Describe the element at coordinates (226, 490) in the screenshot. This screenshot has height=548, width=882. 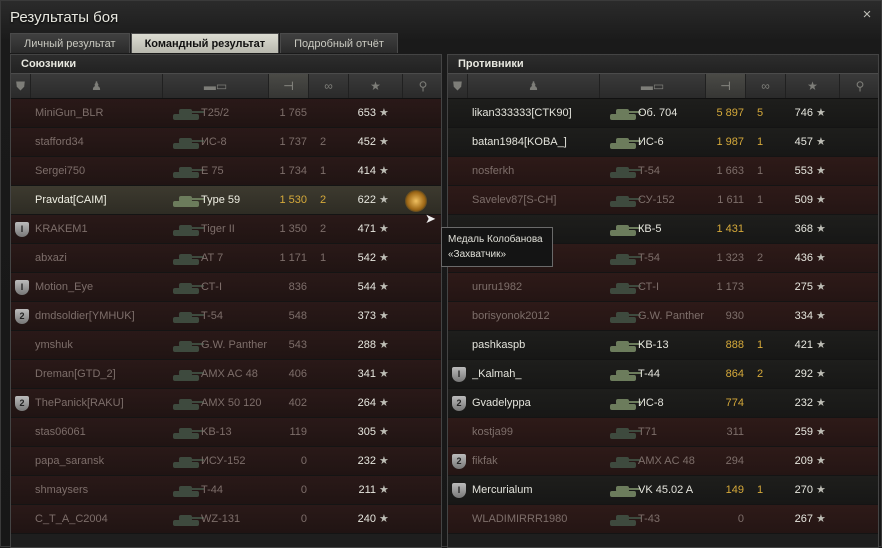
I see `player-row: shmaysers T-44 0 211 ★` at that location.